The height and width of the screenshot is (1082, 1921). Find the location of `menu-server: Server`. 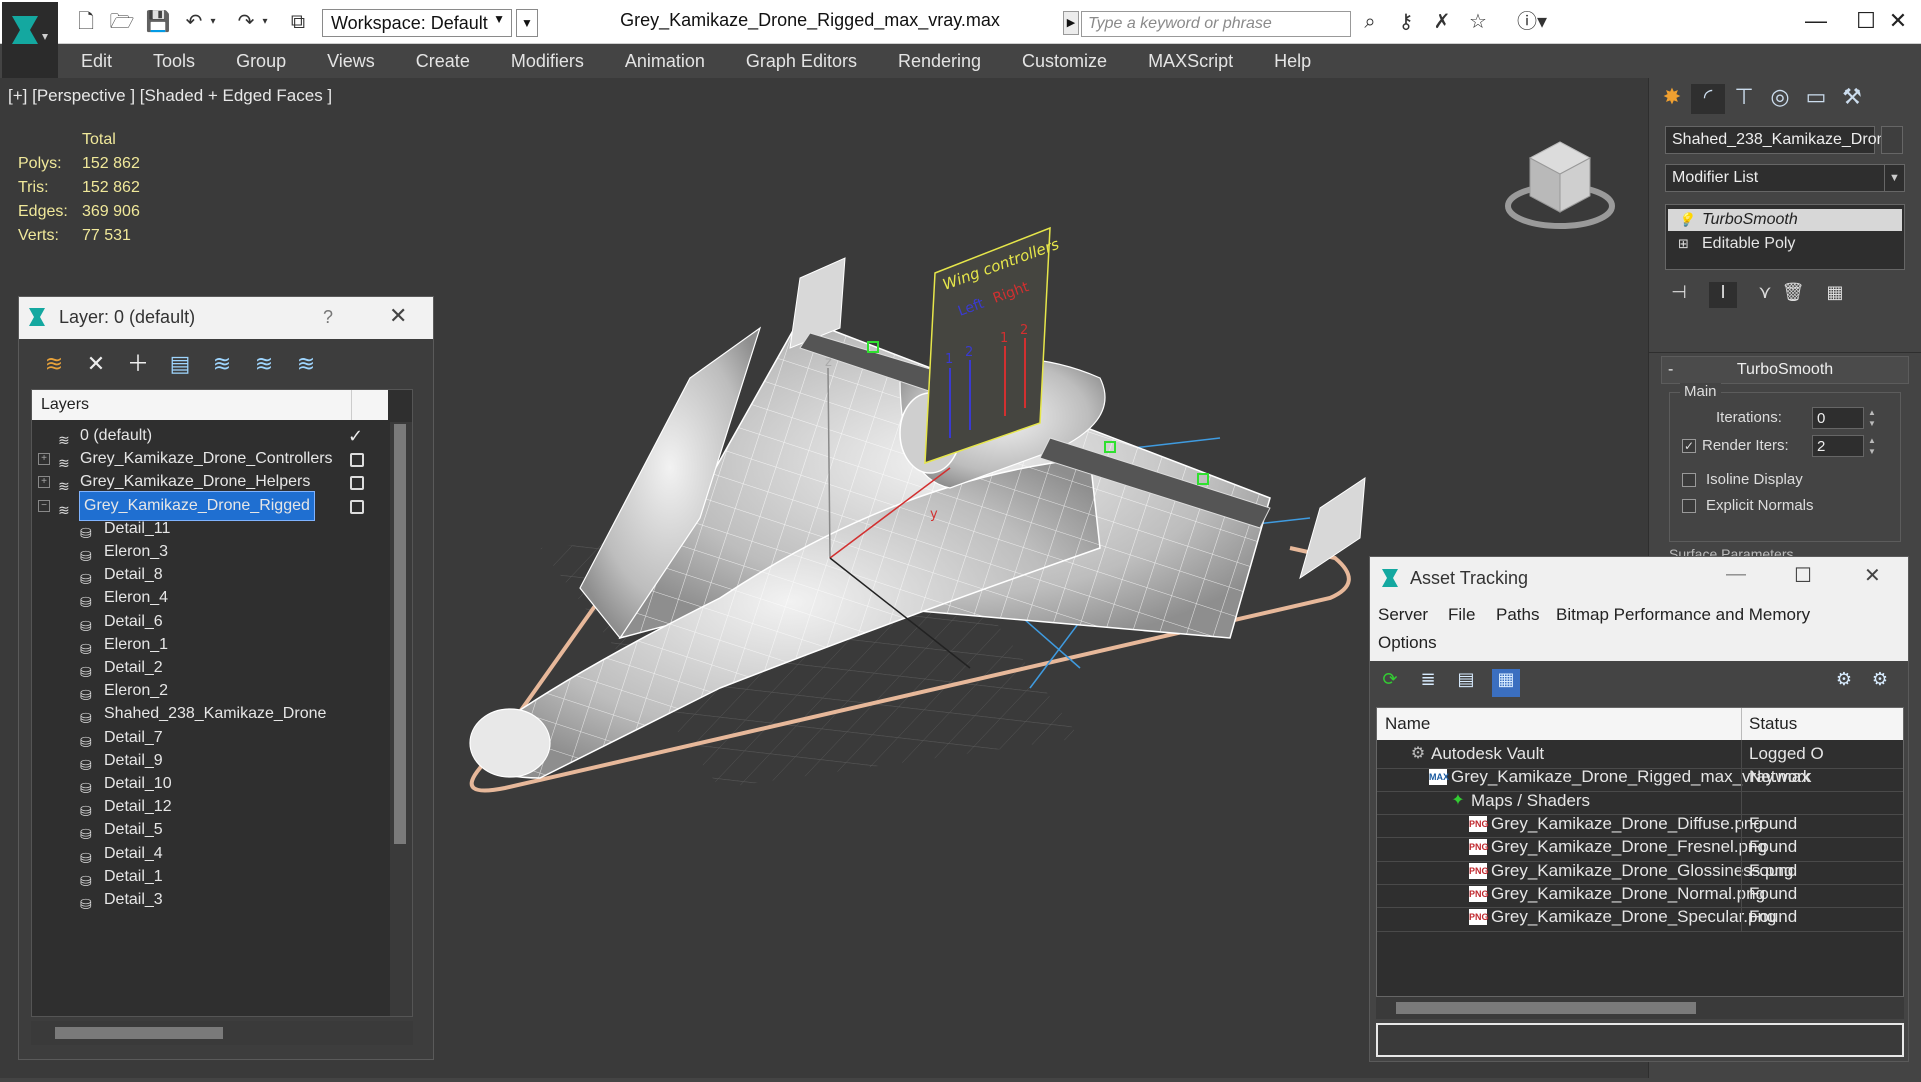

menu-server: Server is located at coordinates (1403, 615).